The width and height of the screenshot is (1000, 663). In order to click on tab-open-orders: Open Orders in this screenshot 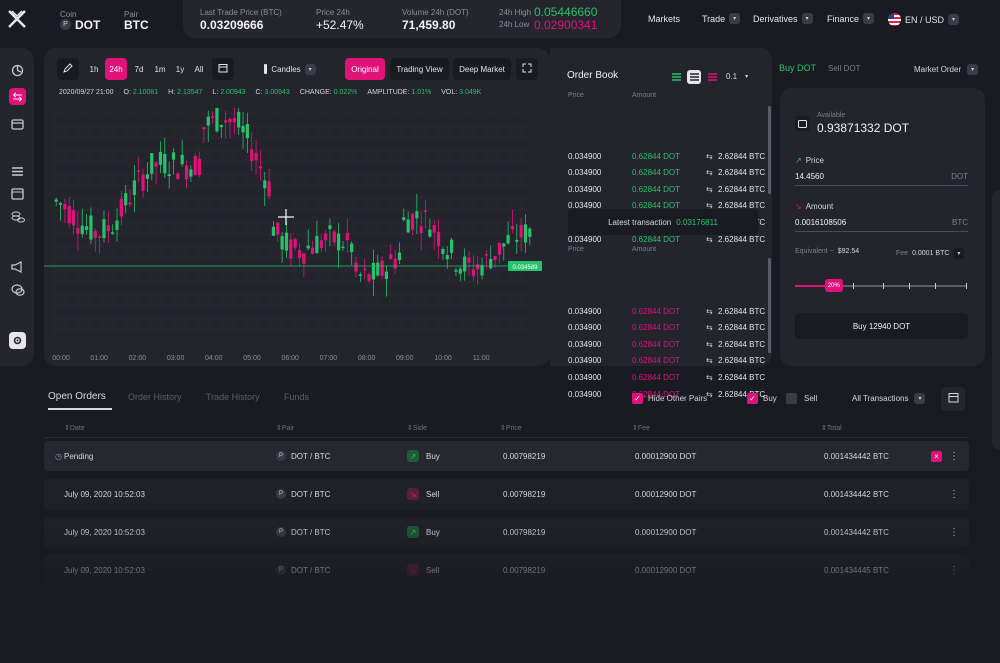, I will do `click(77, 396)`.